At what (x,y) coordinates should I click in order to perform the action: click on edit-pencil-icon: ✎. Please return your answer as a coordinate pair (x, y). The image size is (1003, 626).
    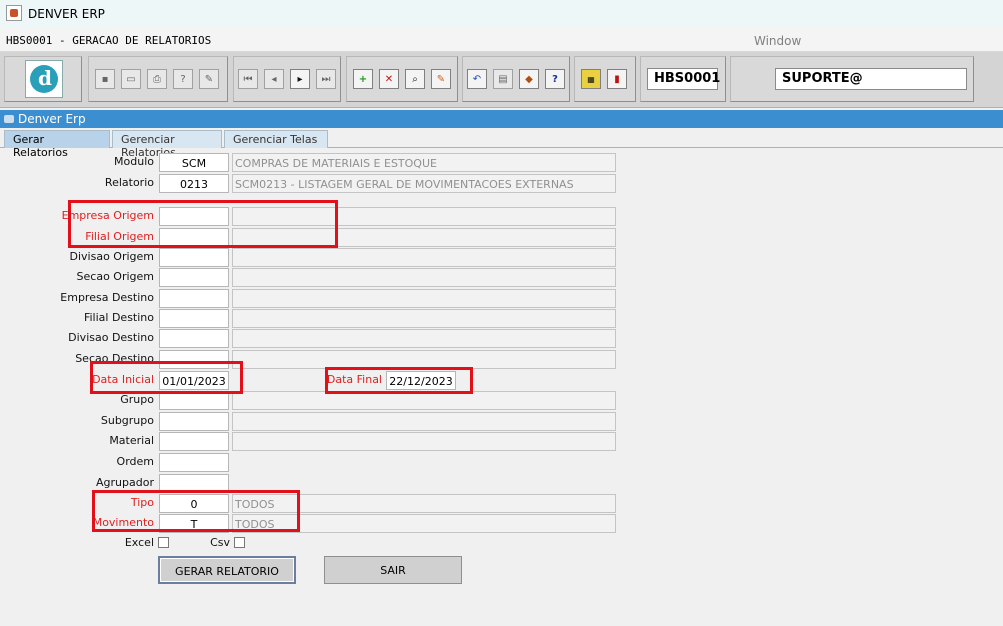
    Looking at the image, I should click on (441, 79).